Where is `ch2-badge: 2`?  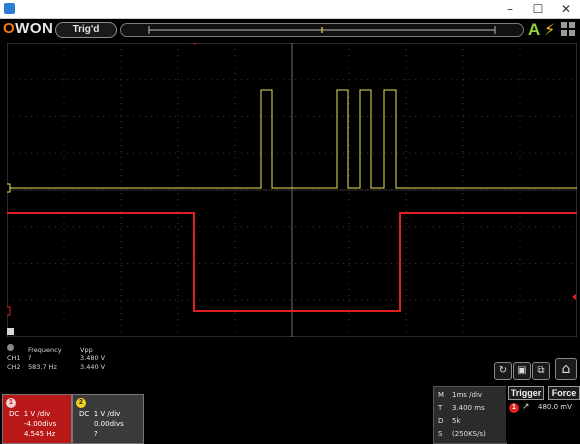
ch2-badge: 2 is located at coordinates (81, 403).